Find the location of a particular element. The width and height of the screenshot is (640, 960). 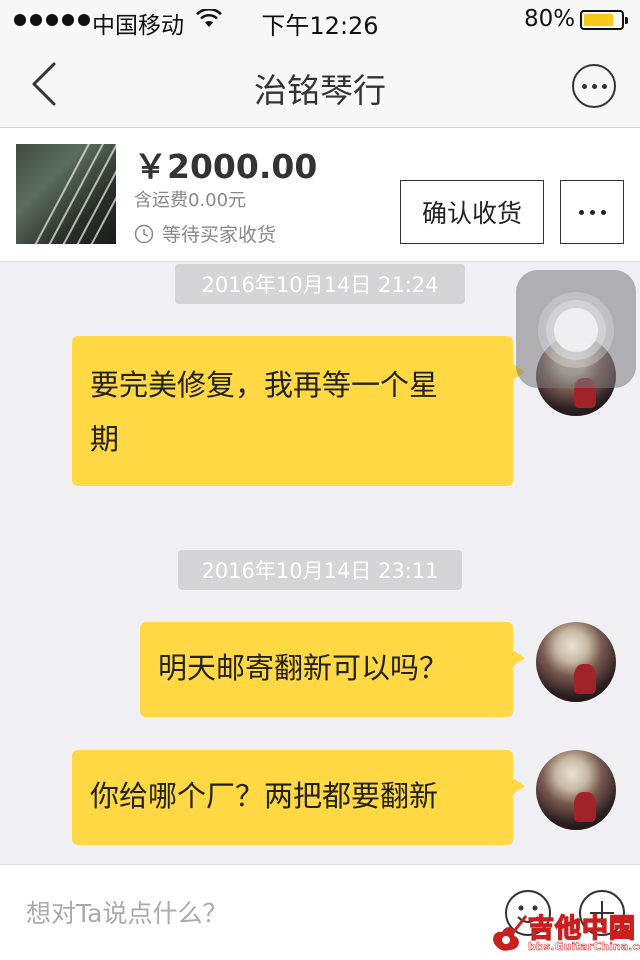

message-input is located at coordinates (256, 913).